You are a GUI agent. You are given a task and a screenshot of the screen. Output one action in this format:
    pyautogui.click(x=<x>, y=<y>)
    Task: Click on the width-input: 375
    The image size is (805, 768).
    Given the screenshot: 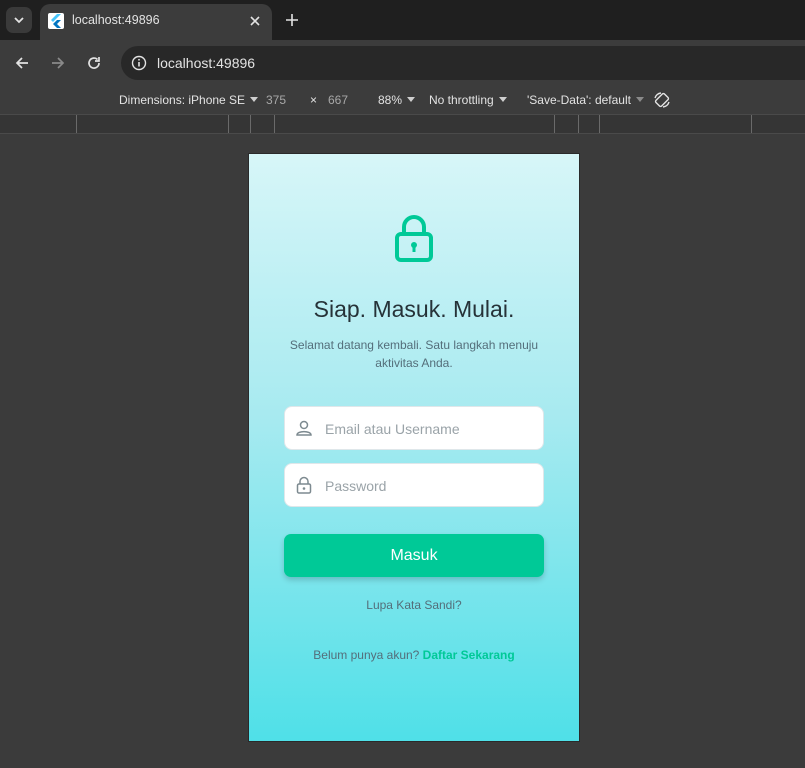 What is the action you would take?
    pyautogui.click(x=276, y=100)
    